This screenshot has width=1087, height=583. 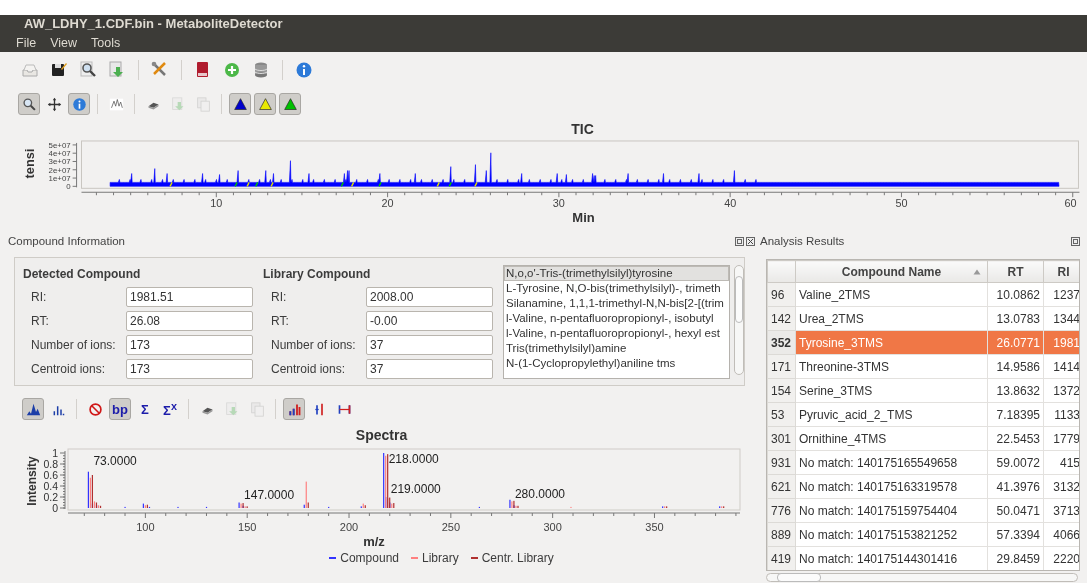 I want to click on tick-label: 250, so click(x=450, y=527).